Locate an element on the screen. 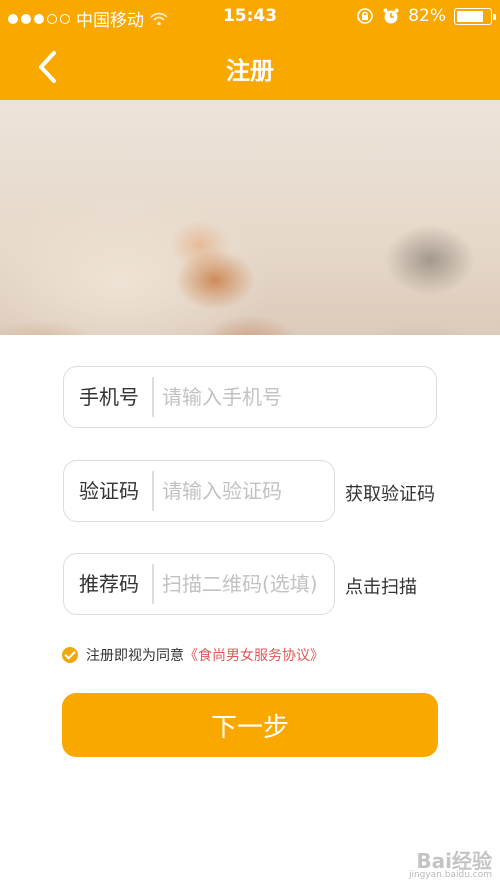 Image resolution: width=500 pixels, height=888 pixels. referral-input is located at coordinates (247, 584).